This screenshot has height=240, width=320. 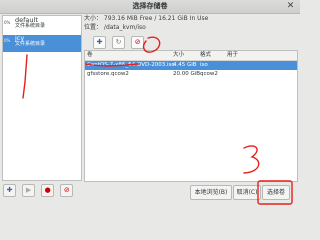 I want to click on volume-size: 4.45 GiB, so click(x=185, y=65).